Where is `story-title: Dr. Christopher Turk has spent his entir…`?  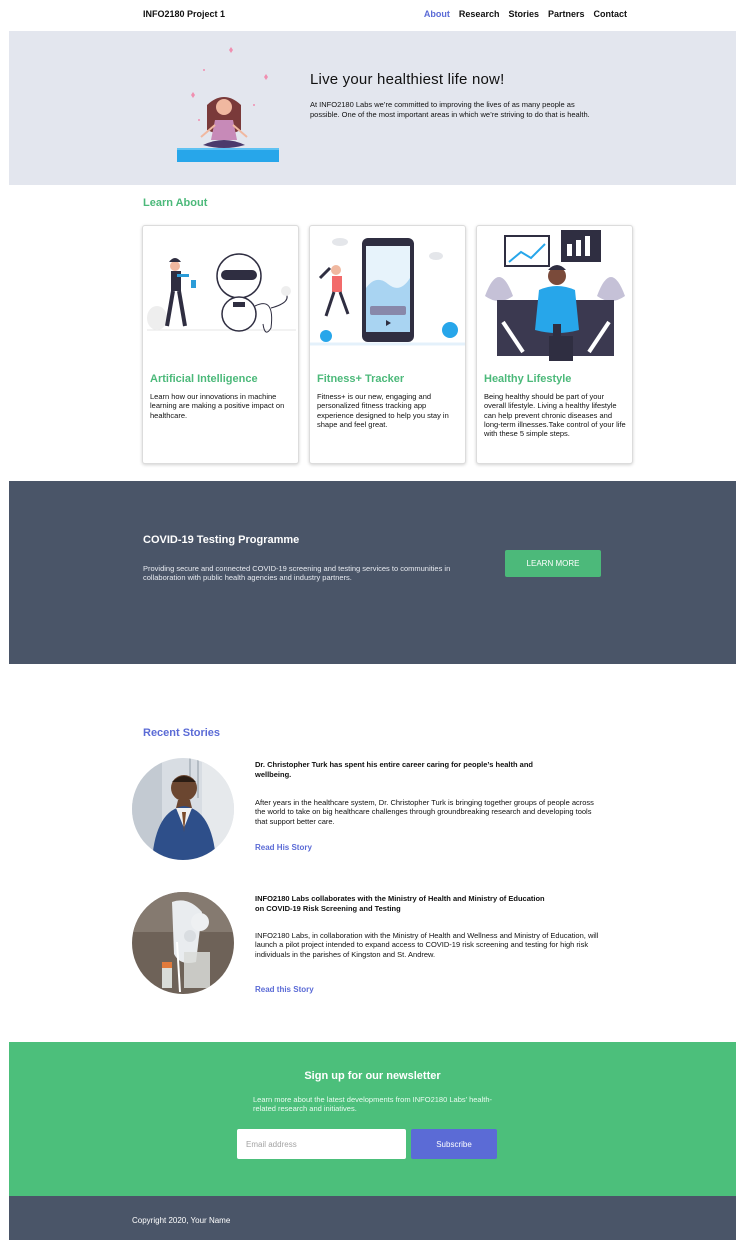 story-title: Dr. Christopher Turk has spent his entir… is located at coordinates (394, 769).